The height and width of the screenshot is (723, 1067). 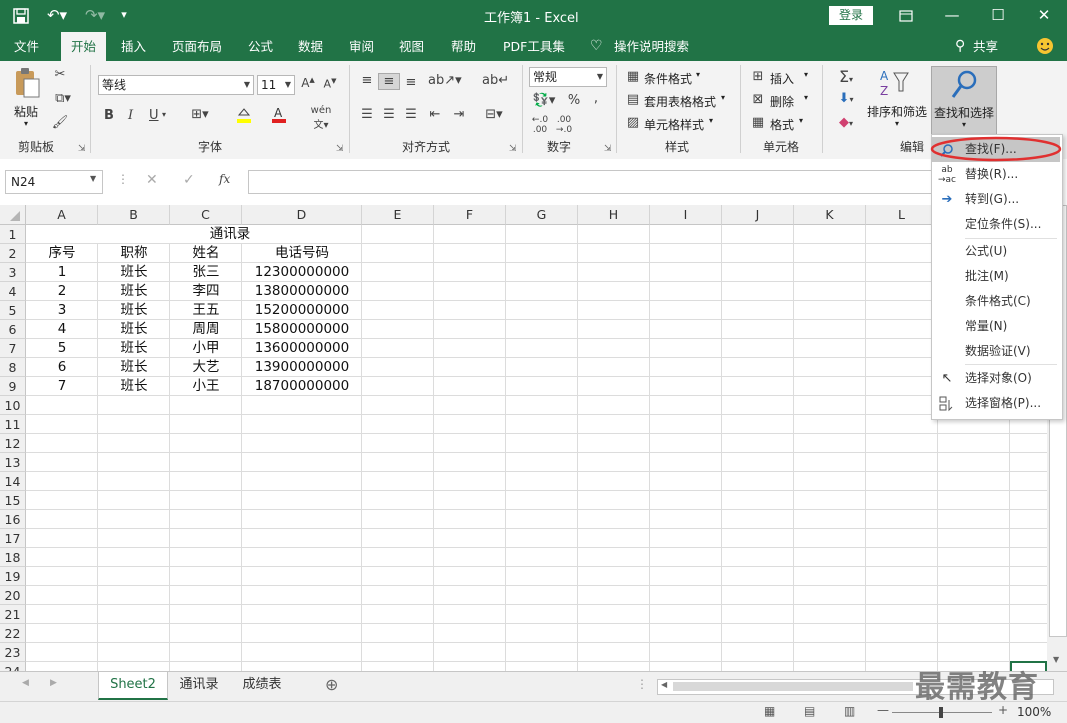 I want to click on data-cell: 2, so click(x=62, y=291).